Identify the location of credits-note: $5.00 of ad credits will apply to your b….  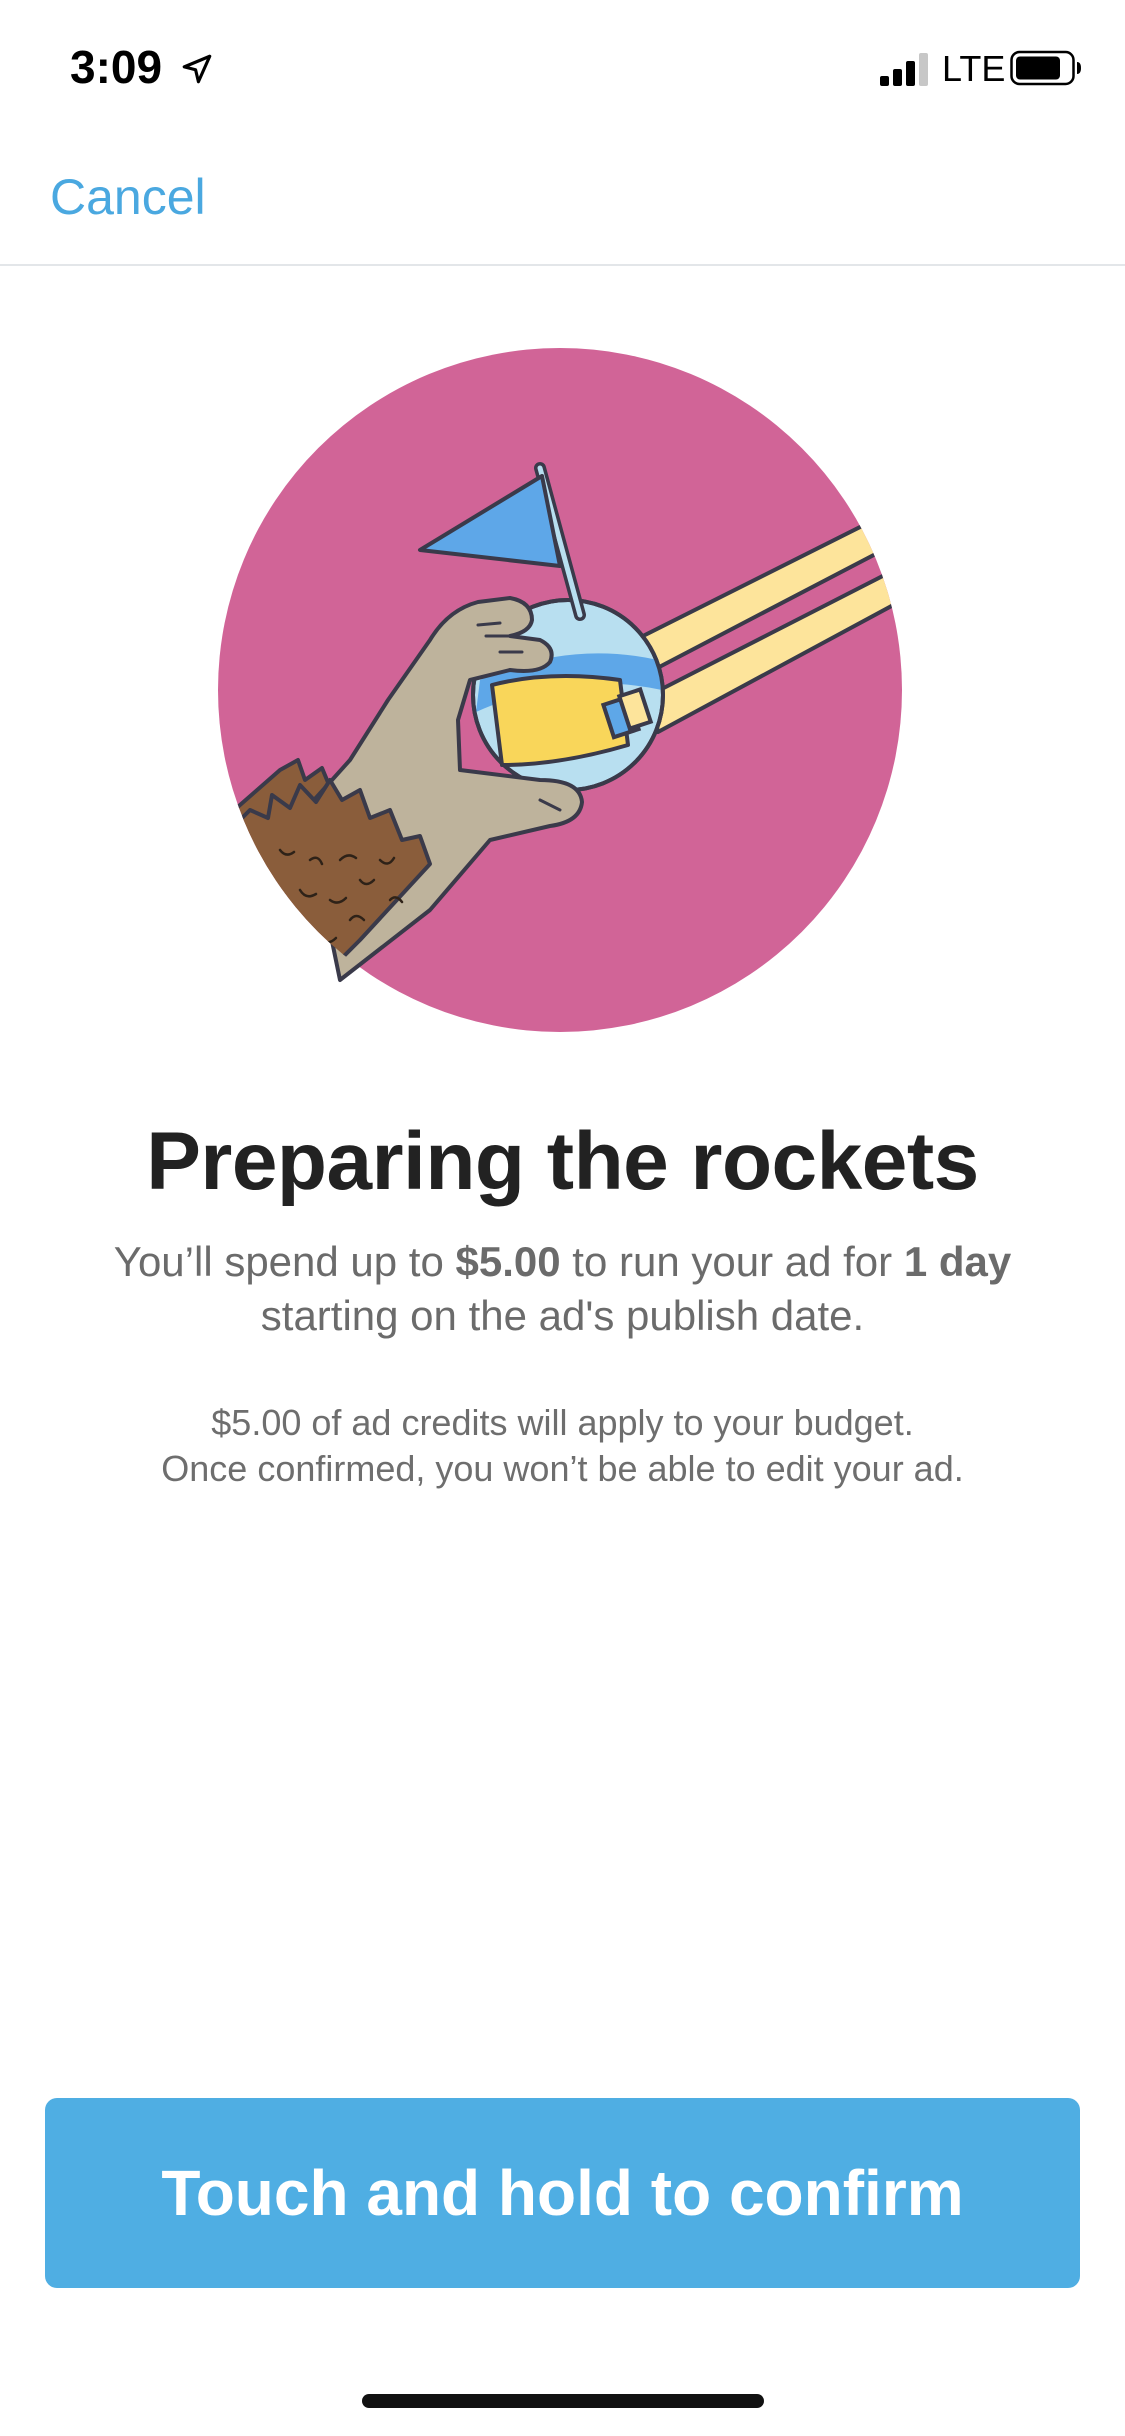
(562, 1446).